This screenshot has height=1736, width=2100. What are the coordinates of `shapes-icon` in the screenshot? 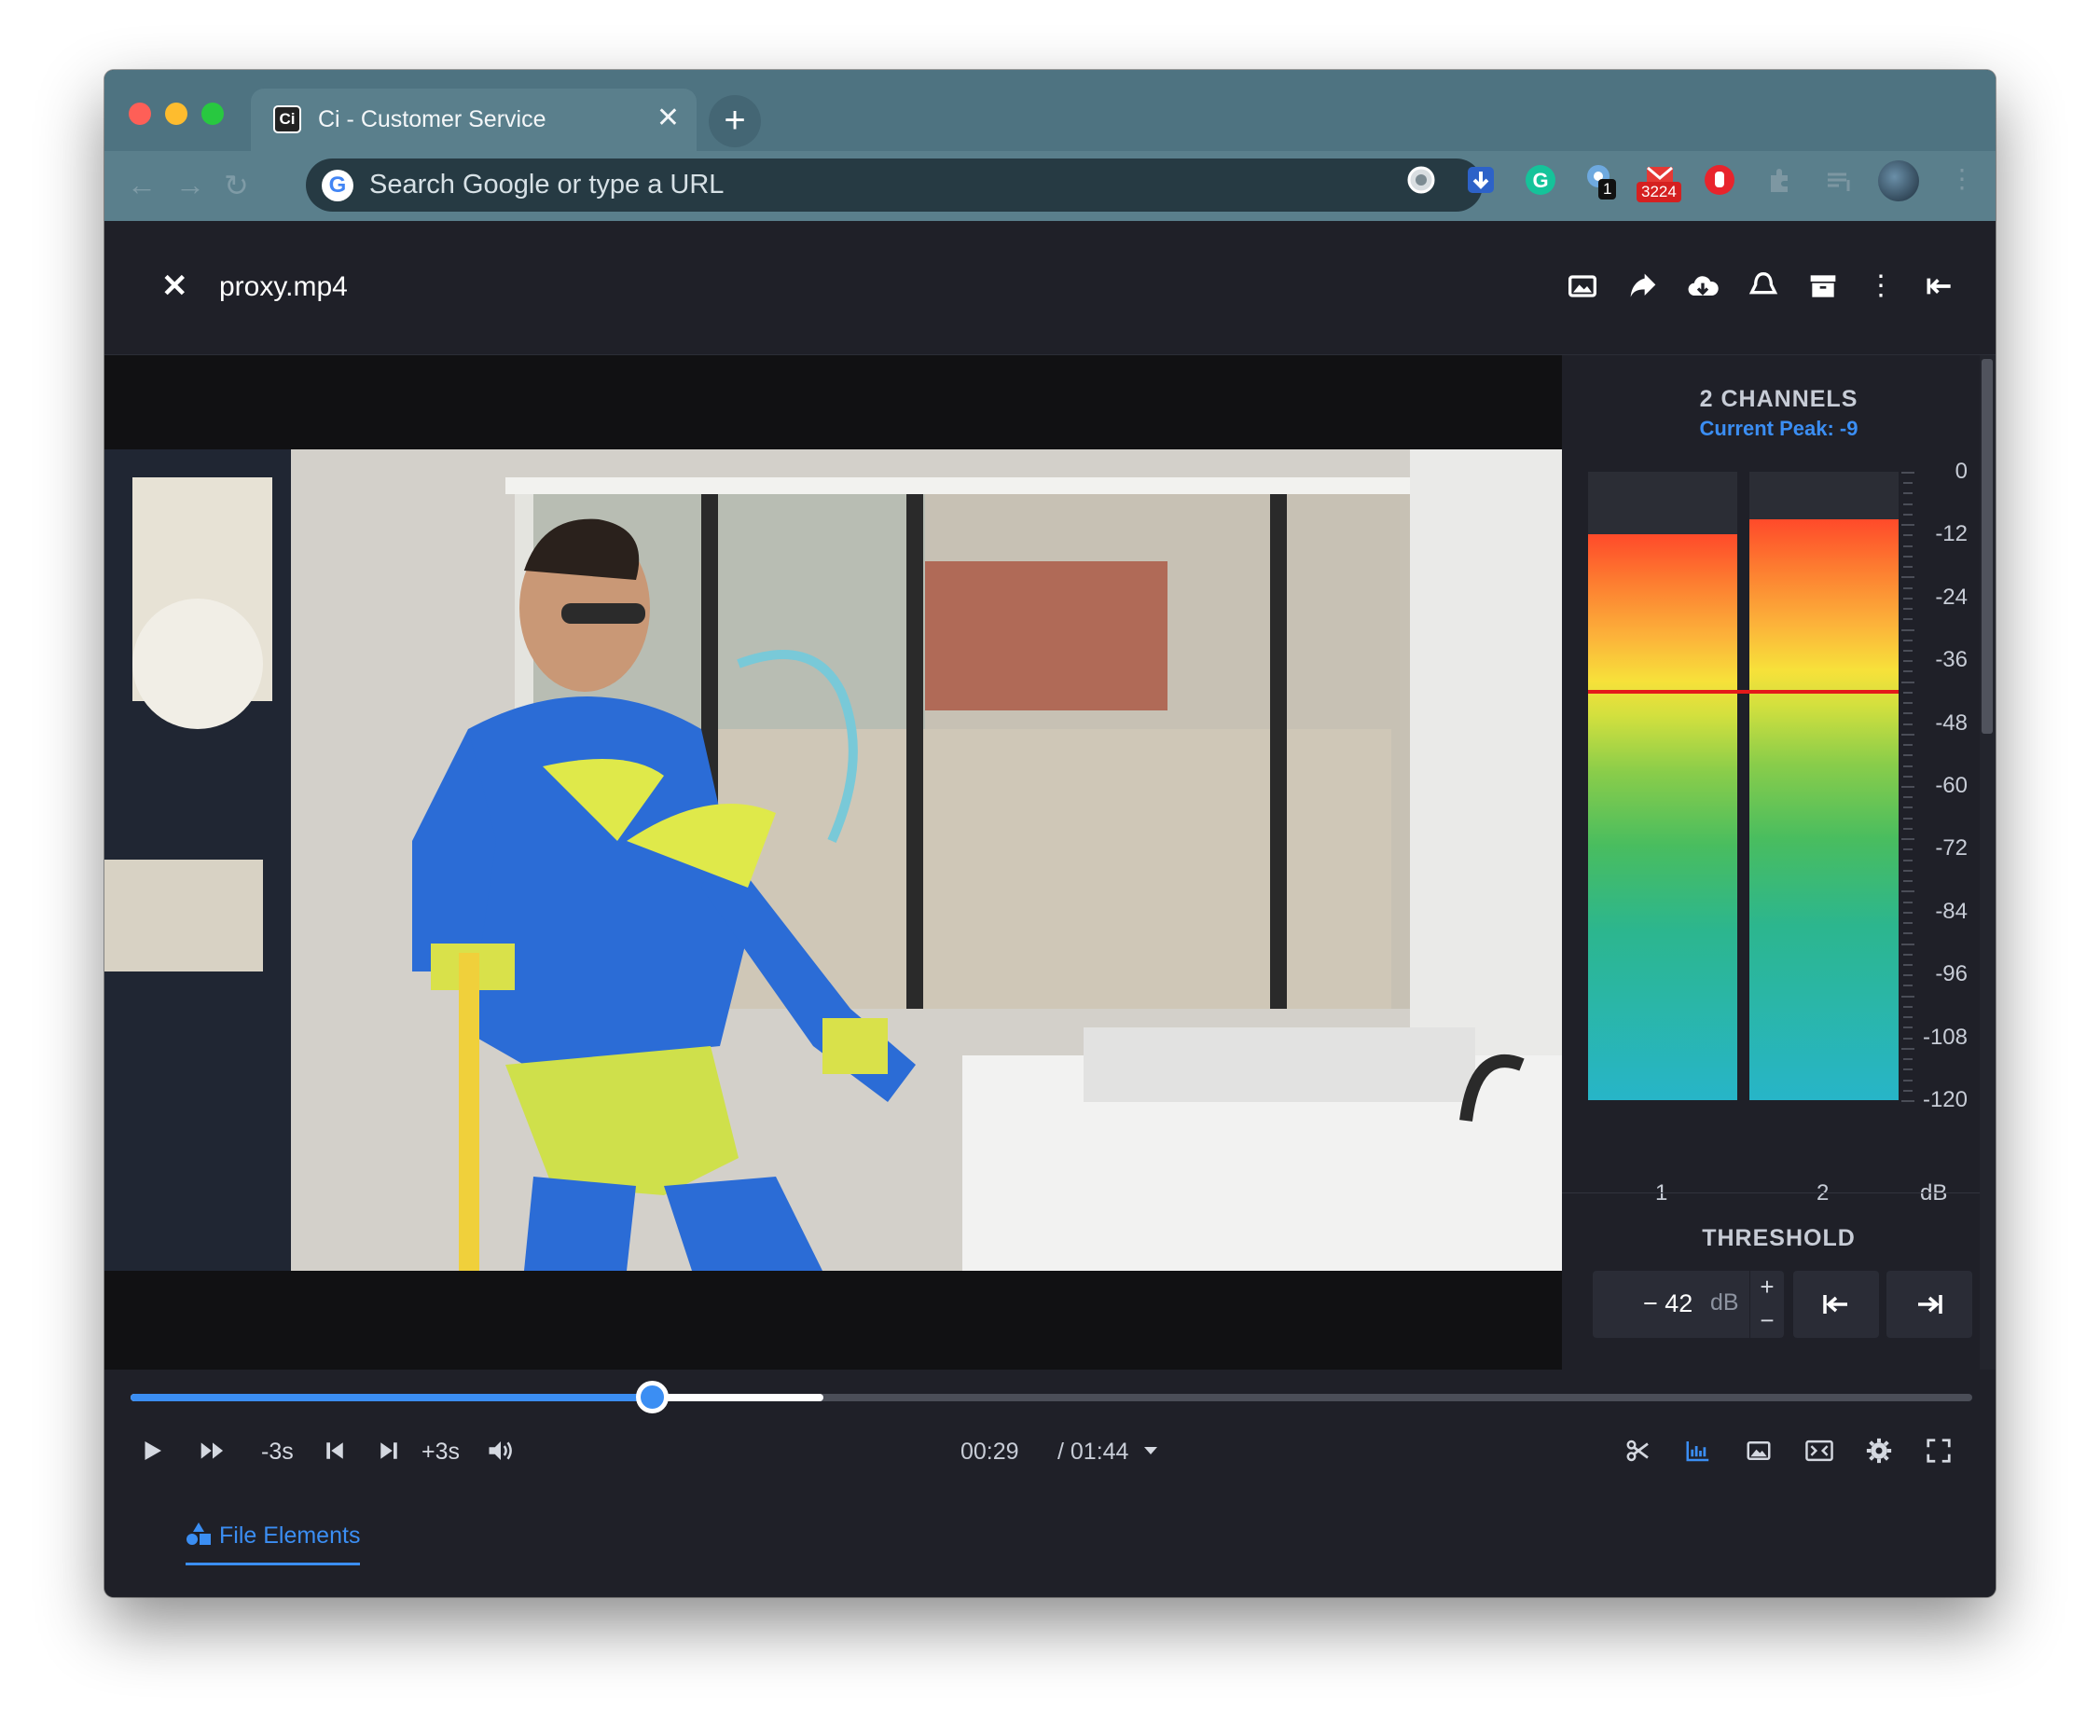 It's located at (199, 1534).